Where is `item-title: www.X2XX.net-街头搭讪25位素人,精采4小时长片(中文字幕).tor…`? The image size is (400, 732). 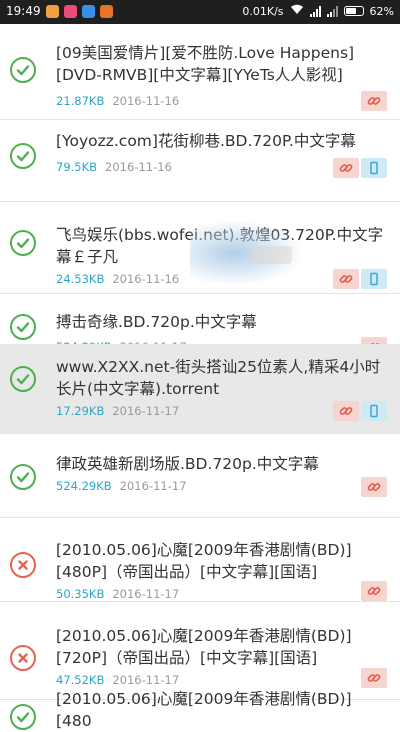
item-title: www.X2XX.net-街头搭讪25位素人,精采4小时长片(中文字幕).tor… is located at coordinates (218, 378).